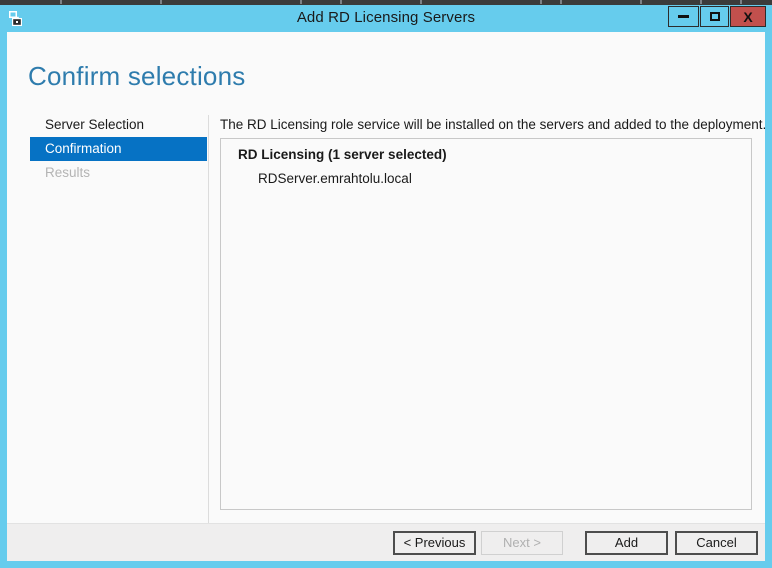 The height and width of the screenshot is (568, 772). Describe the element at coordinates (716, 543) in the screenshot. I see `cancel-button: Cancel` at that location.